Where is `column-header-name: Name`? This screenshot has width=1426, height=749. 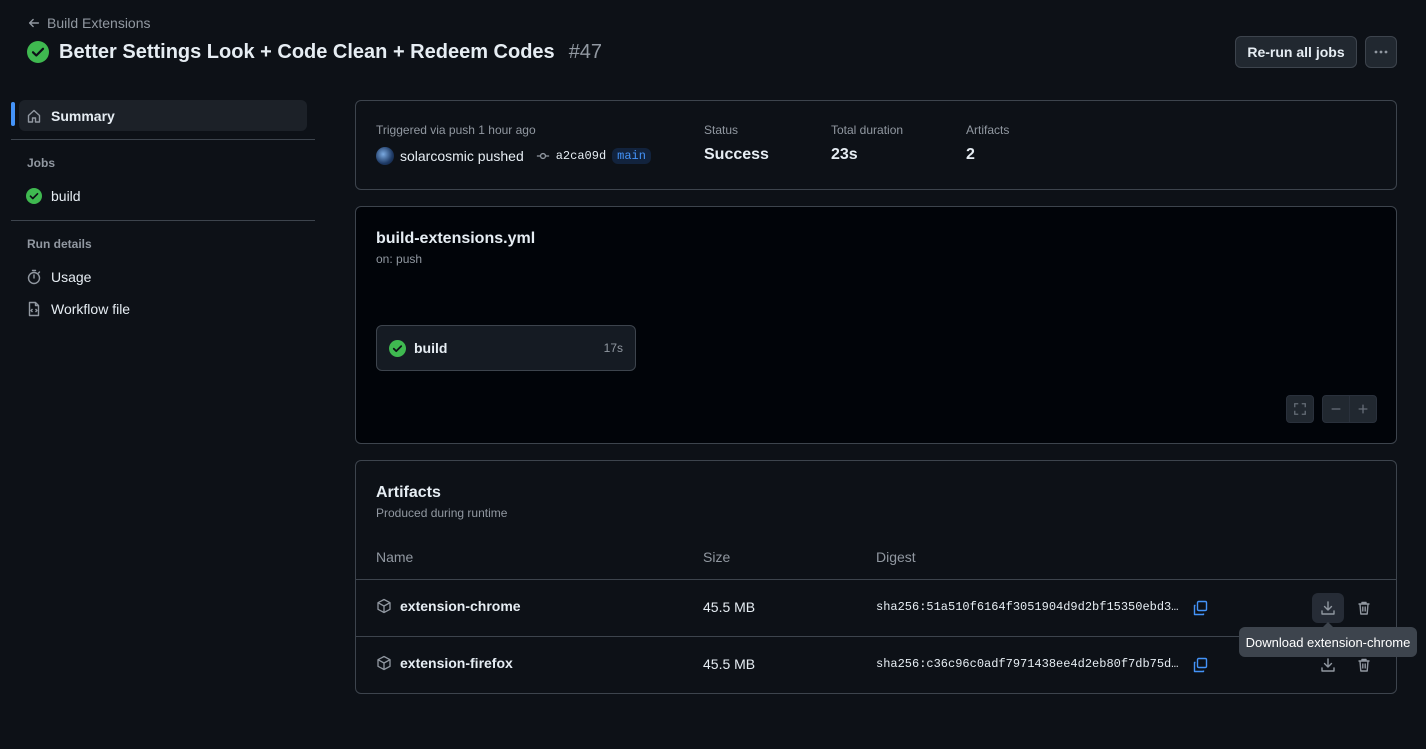 column-header-name: Name is located at coordinates (395, 557).